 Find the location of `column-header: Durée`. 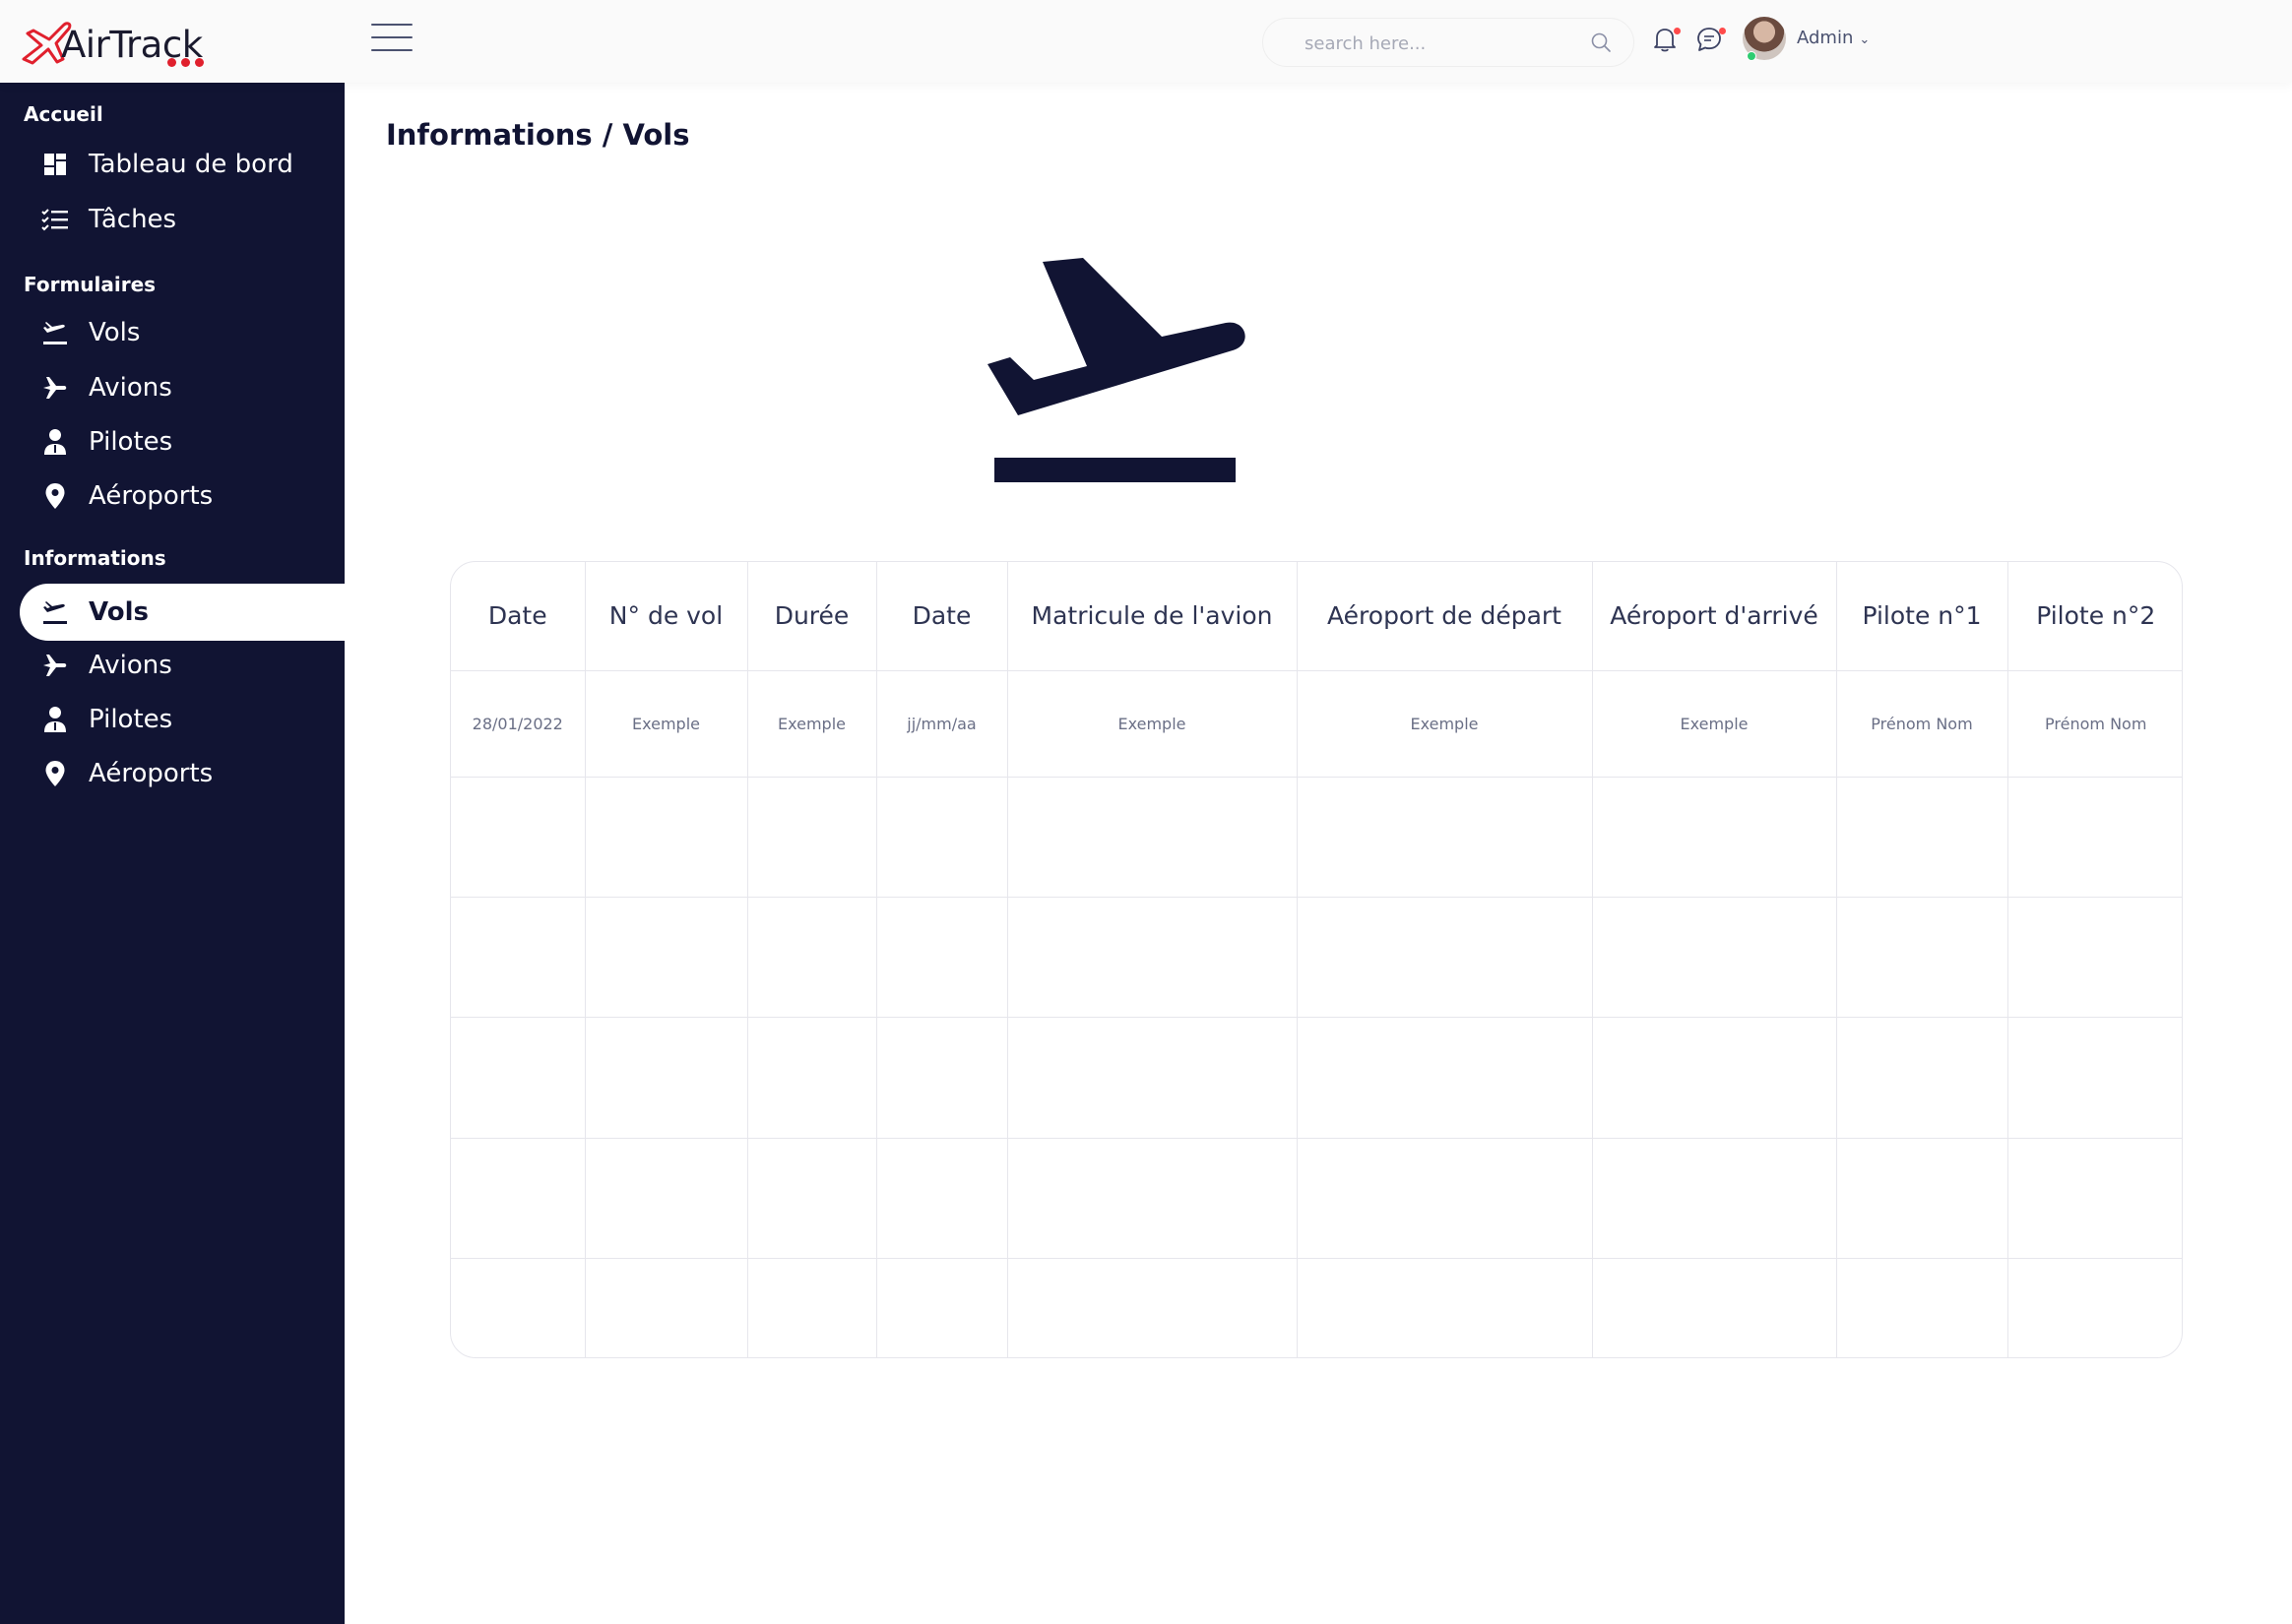

column-header: Durée is located at coordinates (812, 616).